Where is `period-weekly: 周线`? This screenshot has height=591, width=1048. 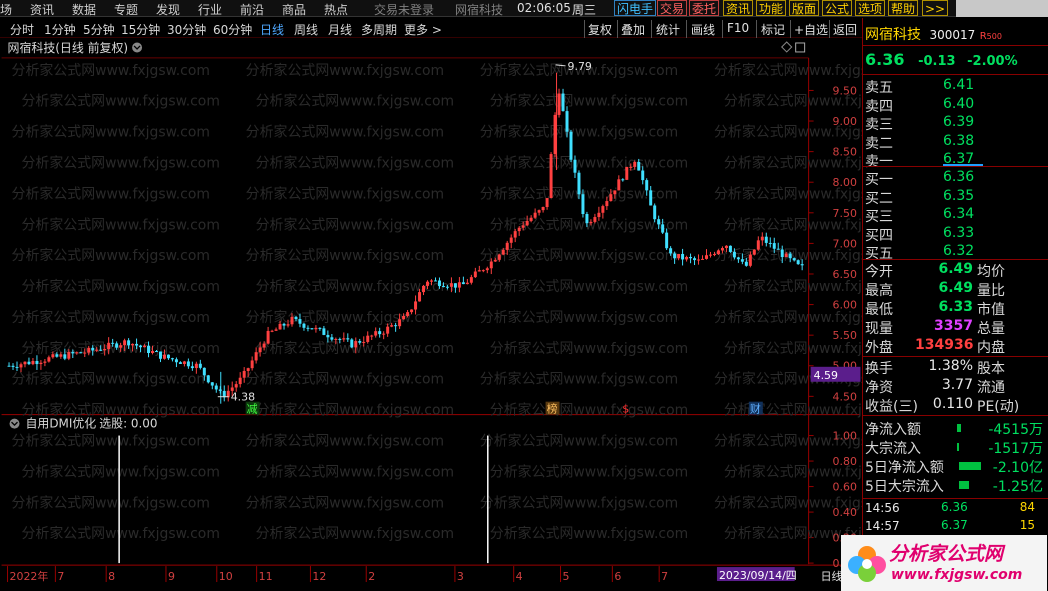 period-weekly: 周线 is located at coordinates (306, 29).